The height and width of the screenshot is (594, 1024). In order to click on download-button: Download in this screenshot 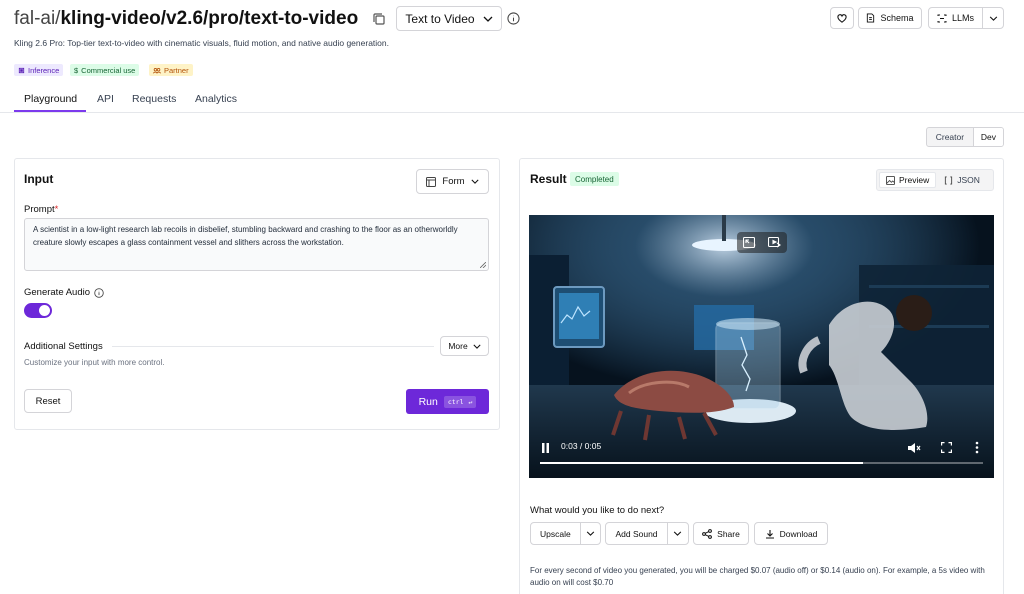, I will do `click(791, 533)`.